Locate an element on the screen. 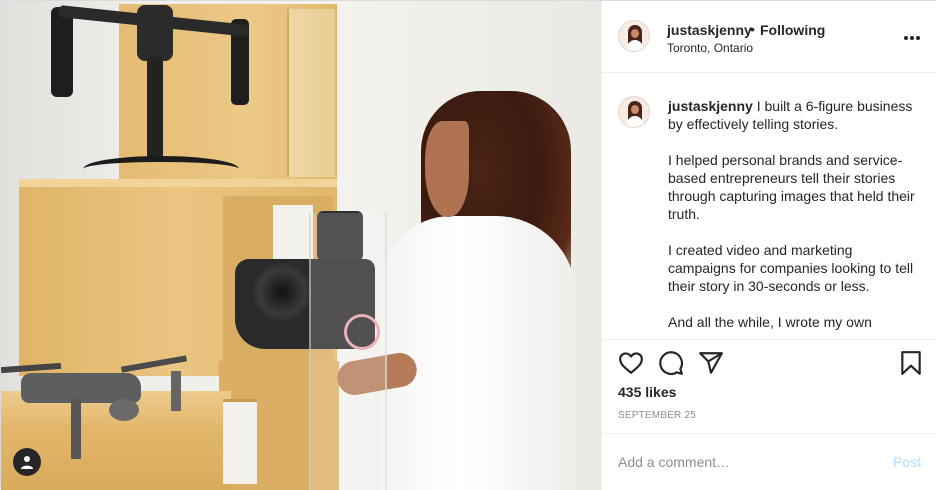 The height and width of the screenshot is (490, 936). more-options-button is located at coordinates (912, 38).